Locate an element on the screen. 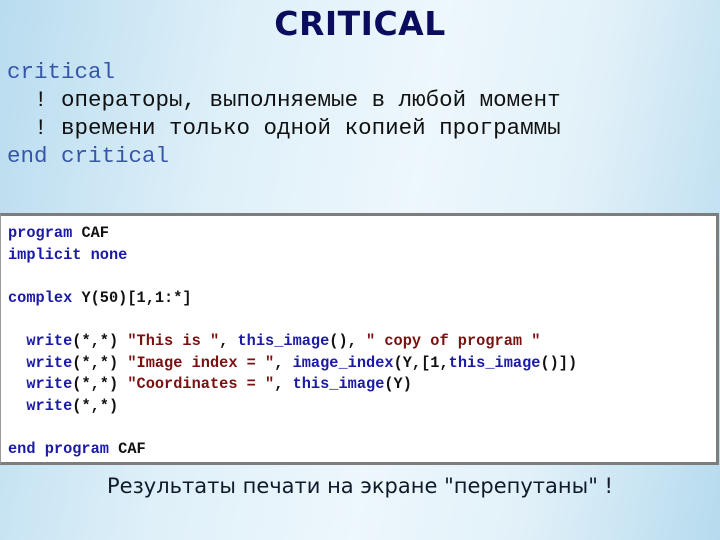 This screenshot has height=540, width=720. slide-title: CRITICAL is located at coordinates (360, 23).